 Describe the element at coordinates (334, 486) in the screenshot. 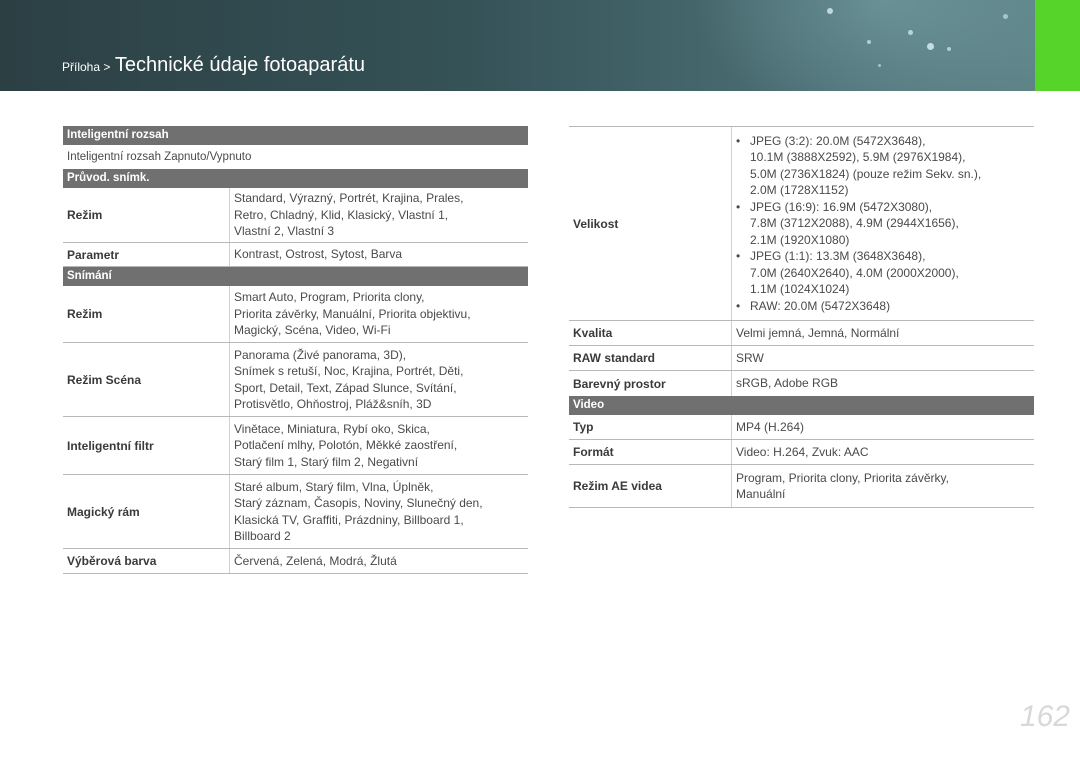

I see `spec-line: Staré album, Starý film, Vlna, Úplněk,` at that location.